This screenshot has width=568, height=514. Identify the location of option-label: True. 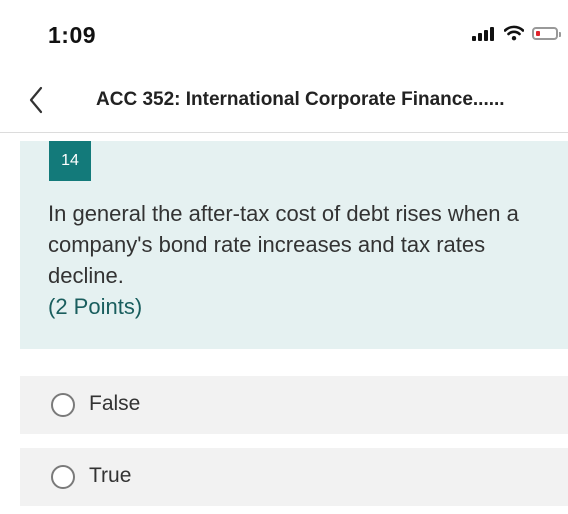
(110, 475).